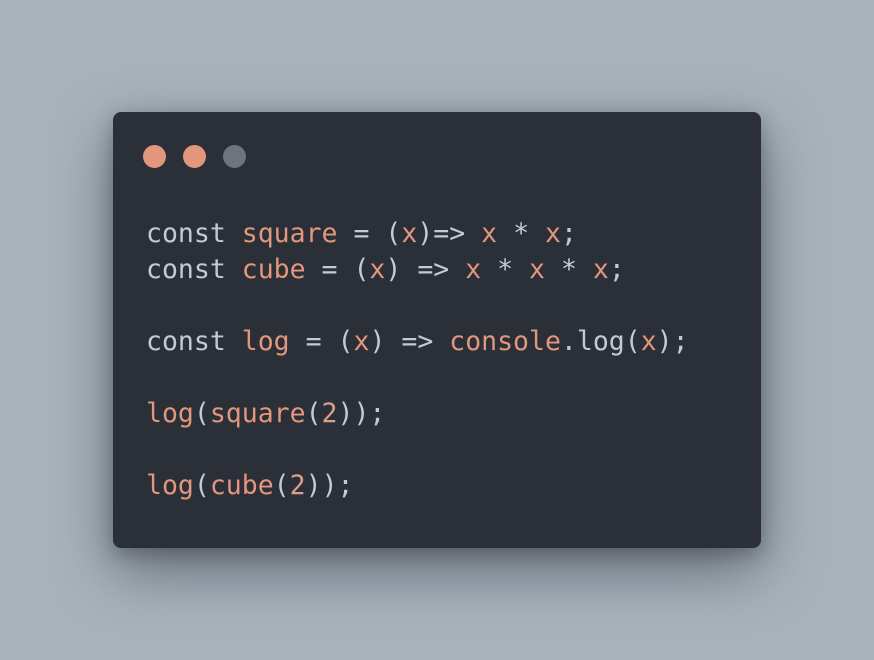 The image size is (874, 660). I want to click on minimize-button, so click(194, 156).